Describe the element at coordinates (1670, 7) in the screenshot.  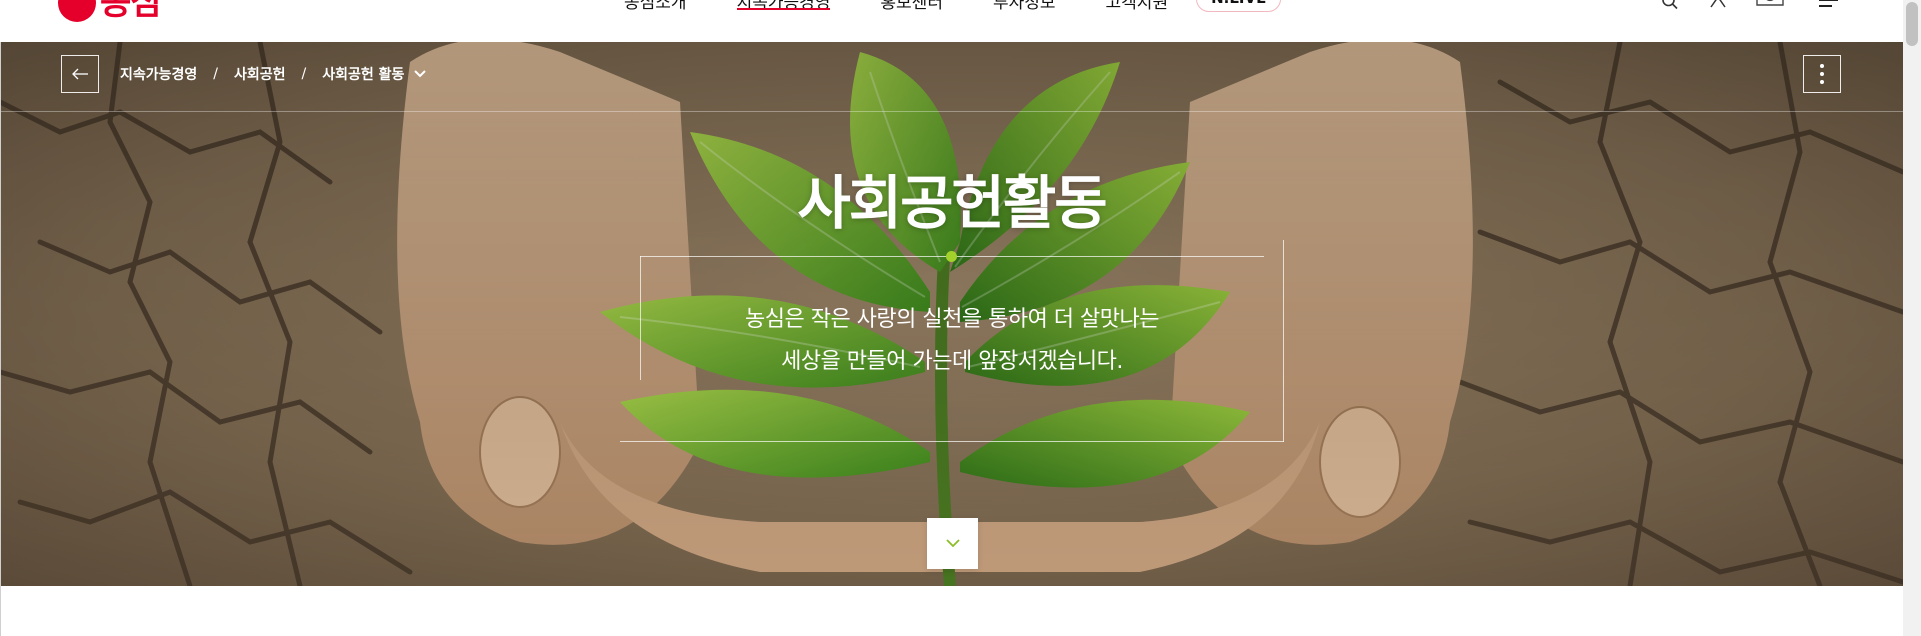
I see `search-icon` at that location.